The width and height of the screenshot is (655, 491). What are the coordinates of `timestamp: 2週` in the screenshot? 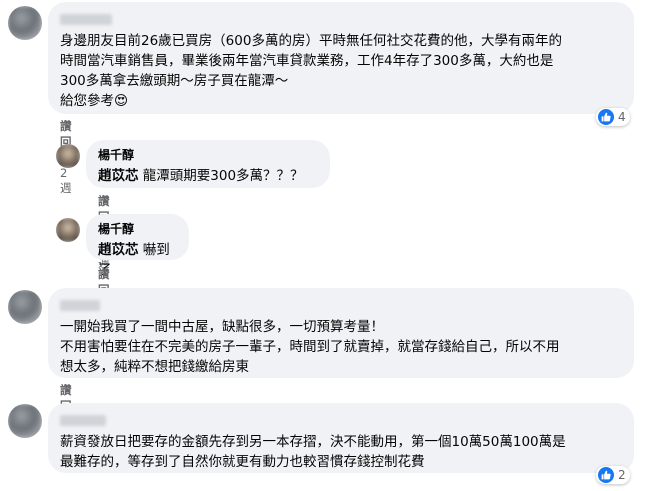 It's located at (66, 180).